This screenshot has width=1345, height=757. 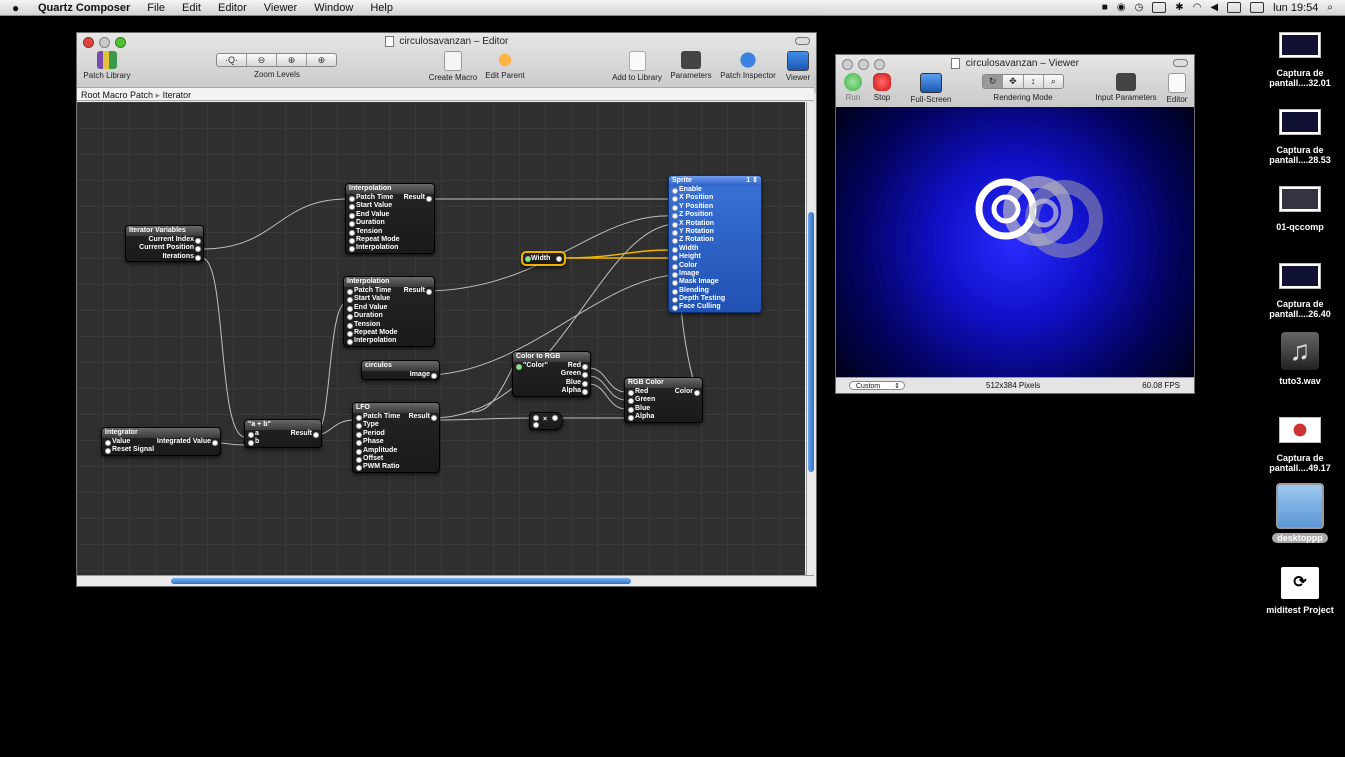 I want to click on depth-mode-icon: ↕, so click(x=1032, y=81).